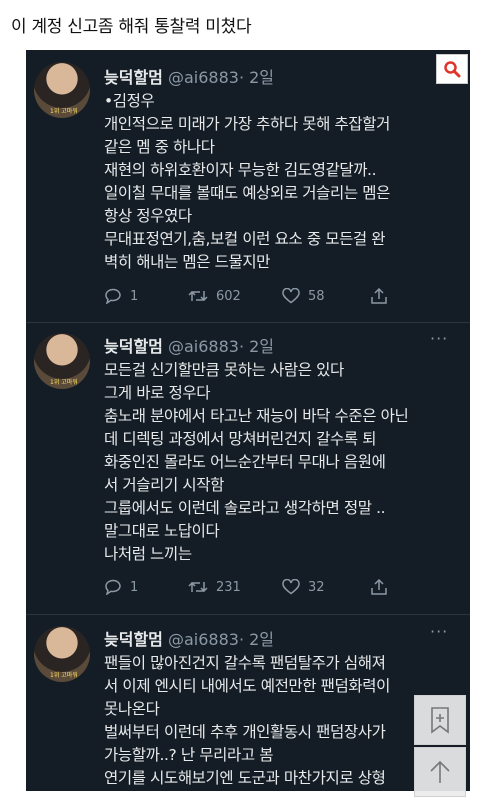  What do you see at coordinates (240, 439) in the screenshot?
I see `tweet-line: 데 디렉팅 과정에서 망쳐버린건지 갈수록 퇴` at bounding box center [240, 439].